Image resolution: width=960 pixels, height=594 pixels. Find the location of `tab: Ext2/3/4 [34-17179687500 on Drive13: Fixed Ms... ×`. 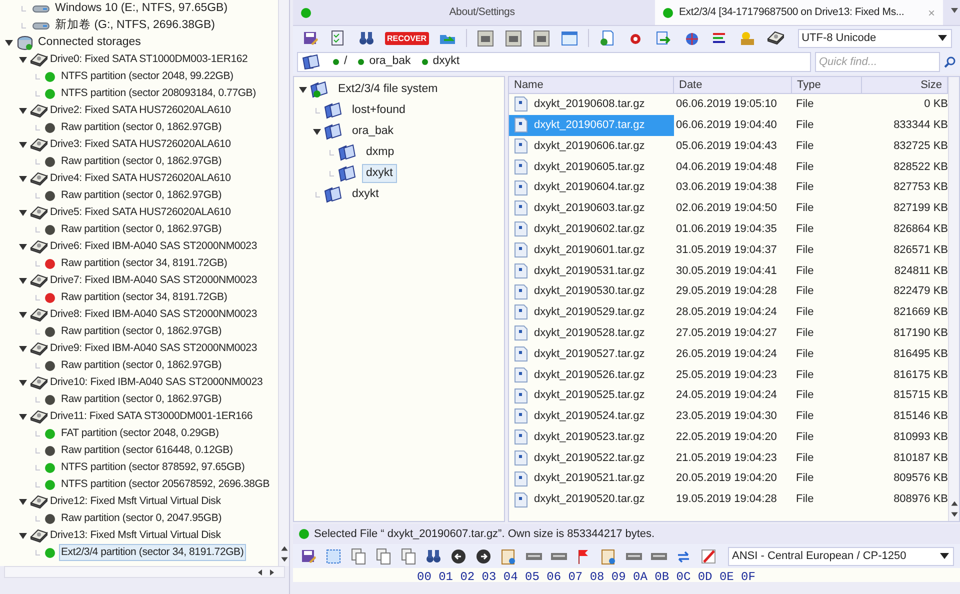

tab: Ext2/3/4 [34-17179687500 on Drive13: Fixed Ms... × is located at coordinates (799, 12).